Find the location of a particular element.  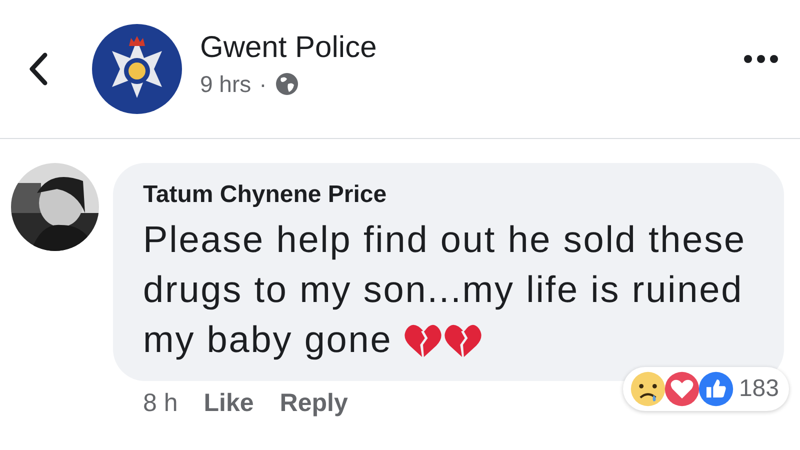

globe-icon is located at coordinates (286, 84).